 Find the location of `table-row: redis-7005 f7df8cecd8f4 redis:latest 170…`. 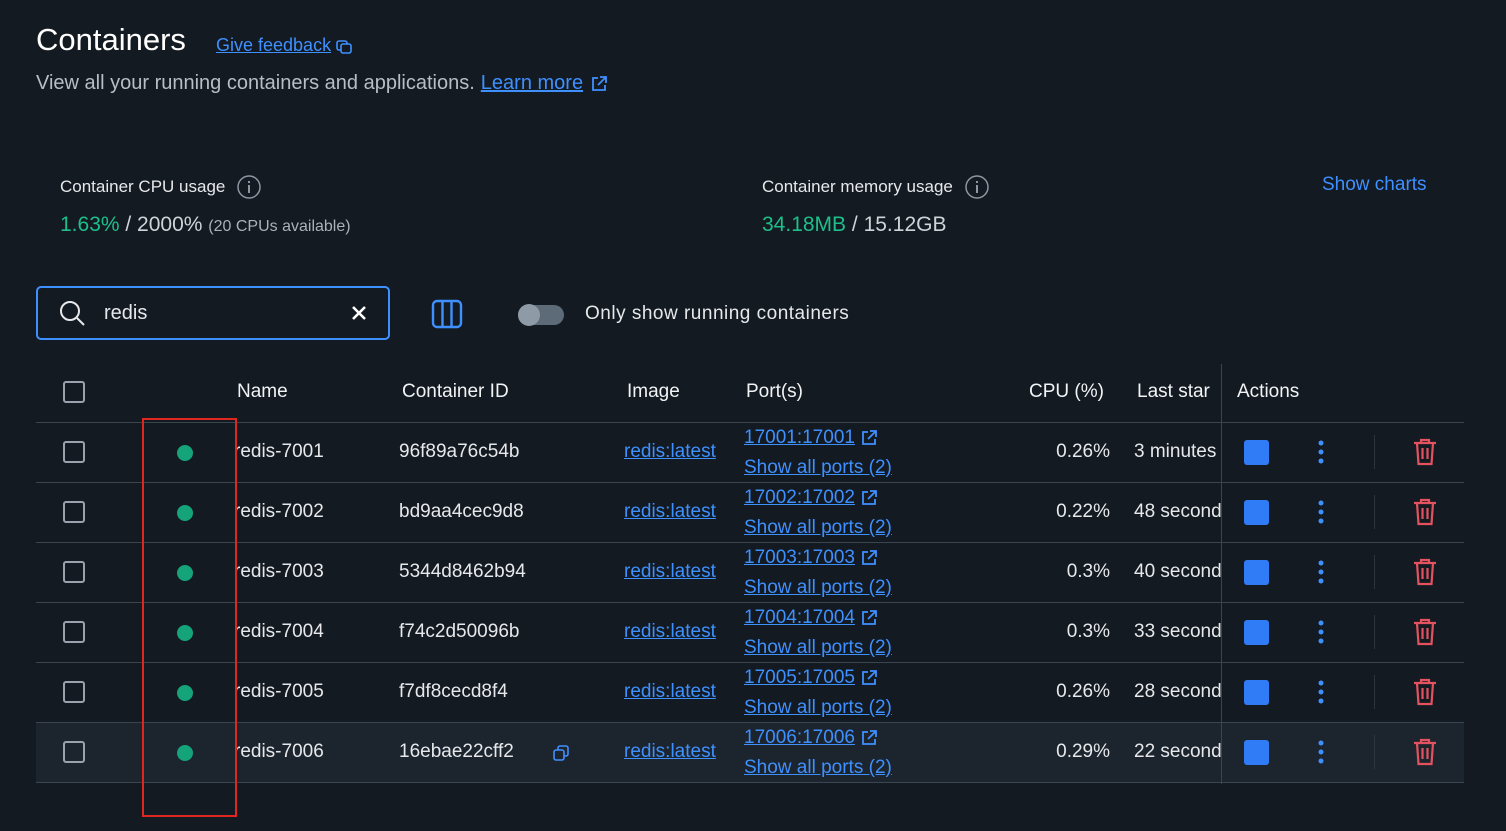

table-row: redis-7005 f7df8cecd8f4 redis:latest 170… is located at coordinates (750, 693).